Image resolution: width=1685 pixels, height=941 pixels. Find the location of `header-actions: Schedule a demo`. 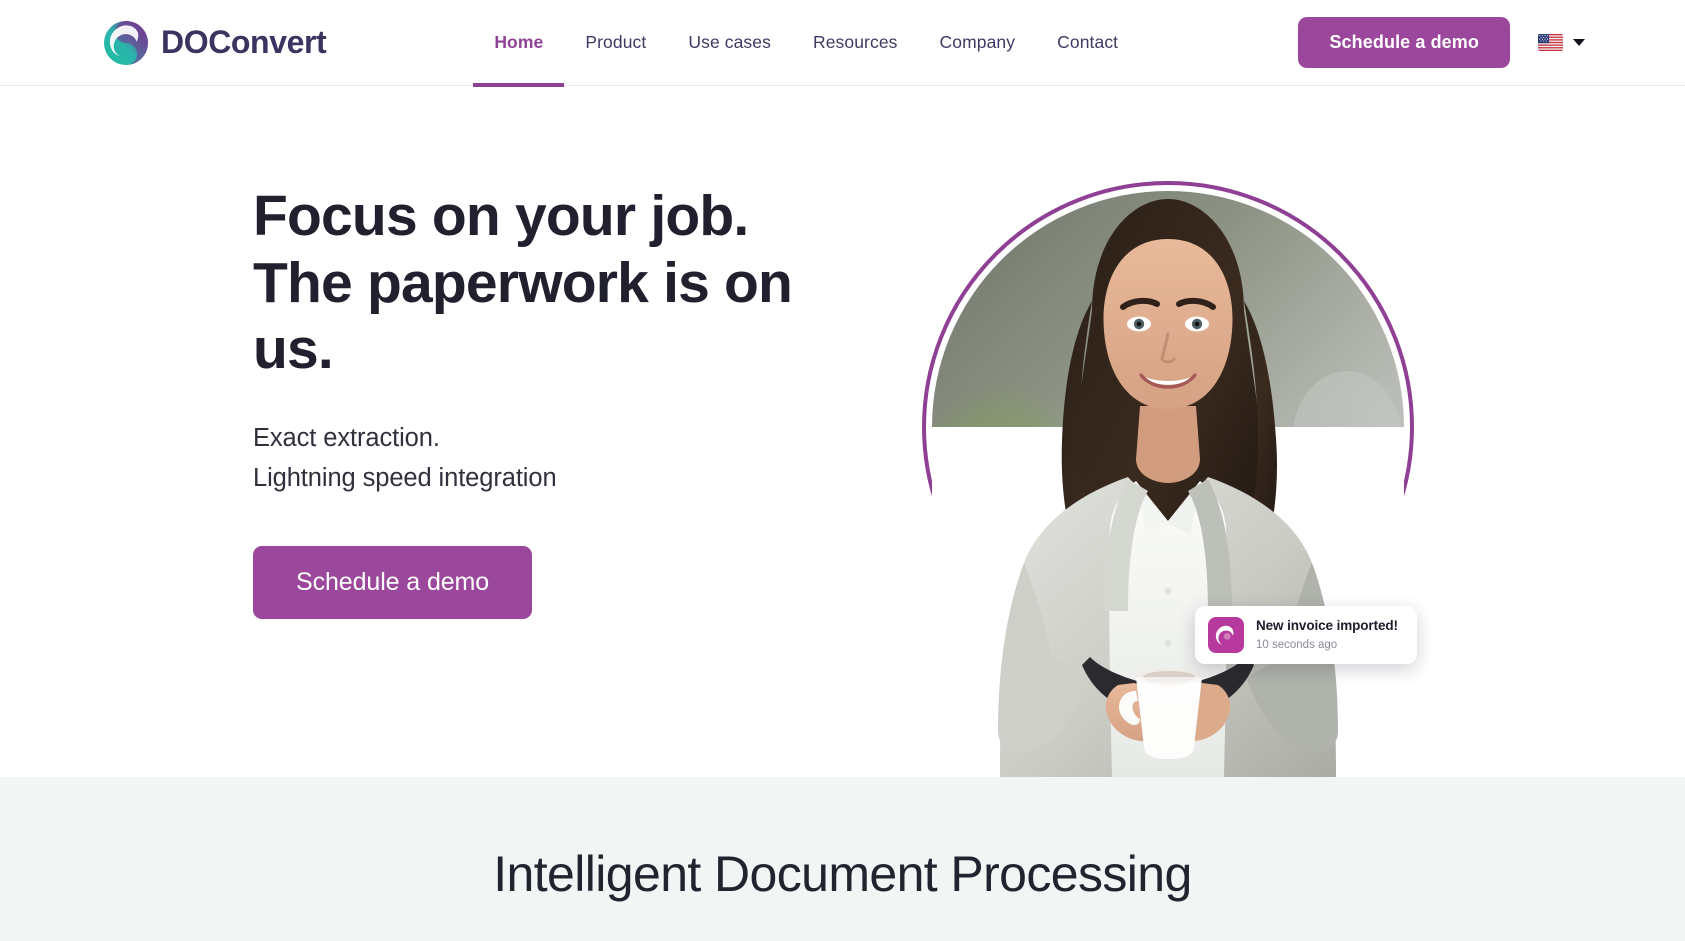

header-actions: Schedule a demo is located at coordinates (1441, 42).